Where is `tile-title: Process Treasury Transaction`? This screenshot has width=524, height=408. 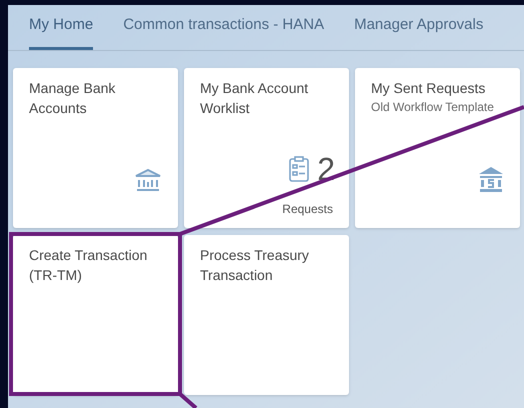
tile-title: Process Treasury Transaction is located at coordinates (255, 265).